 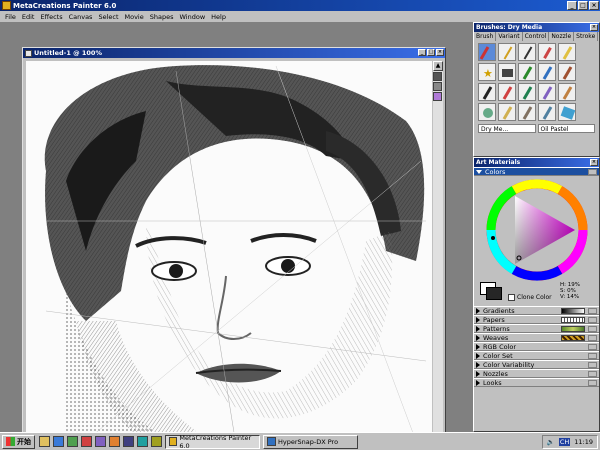 What do you see at coordinates (487, 72) in the screenshot?
I see `star-brush-icon: ★` at bounding box center [487, 72].